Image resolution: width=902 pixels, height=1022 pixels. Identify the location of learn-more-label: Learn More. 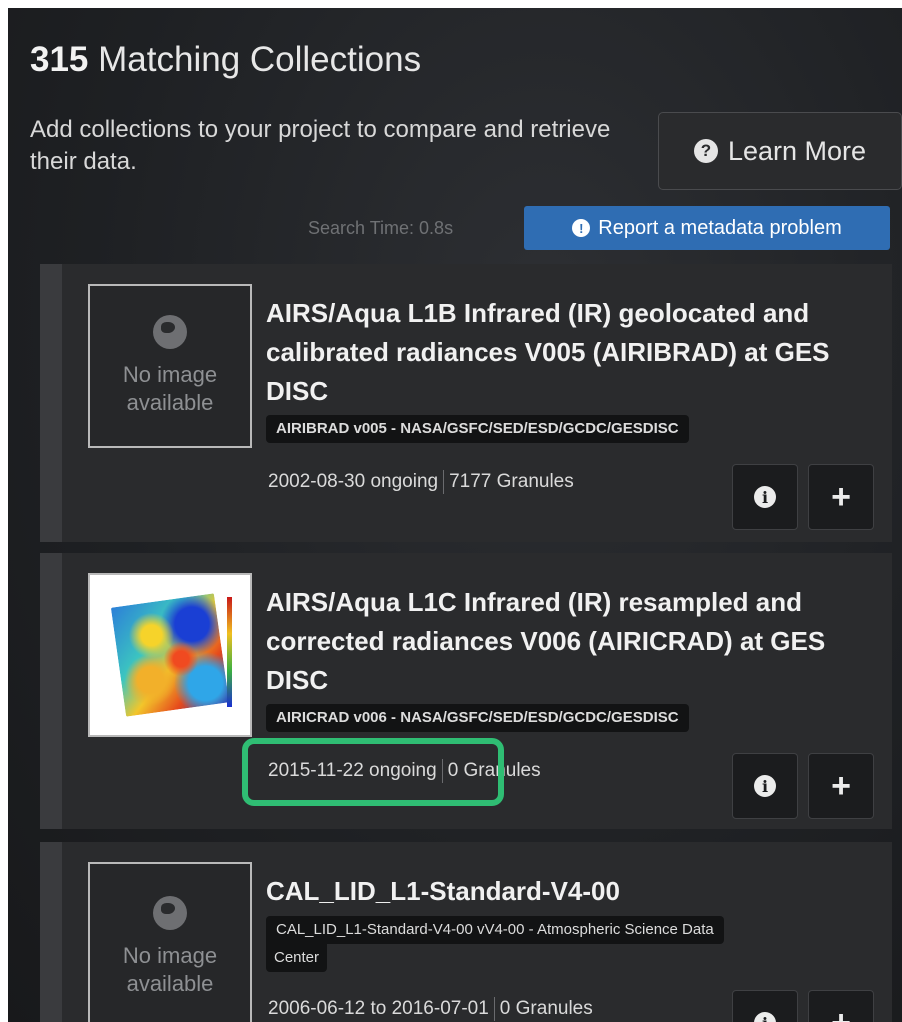
(797, 150).